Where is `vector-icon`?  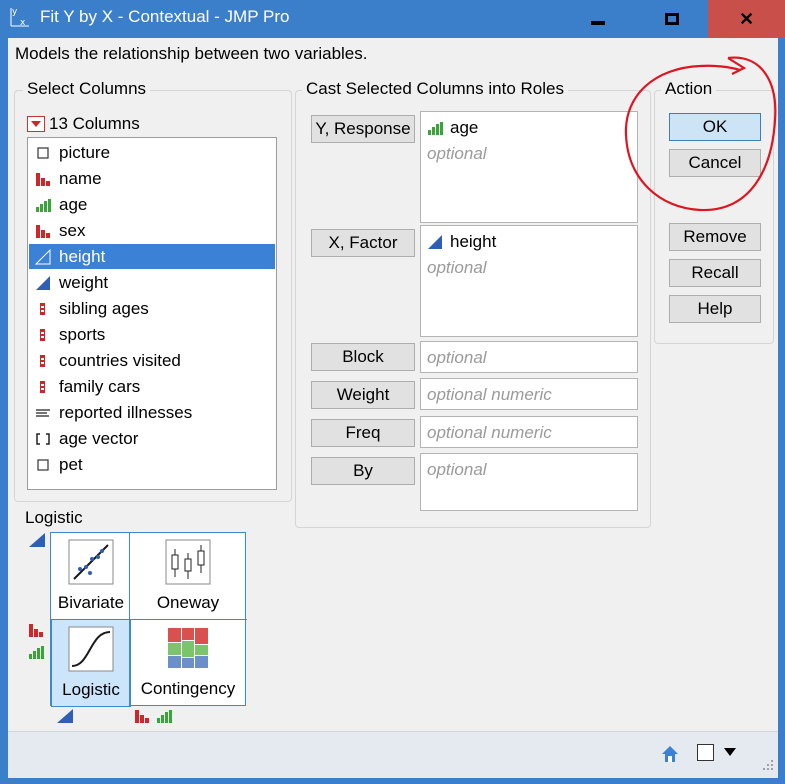 vector-icon is located at coordinates (43, 439).